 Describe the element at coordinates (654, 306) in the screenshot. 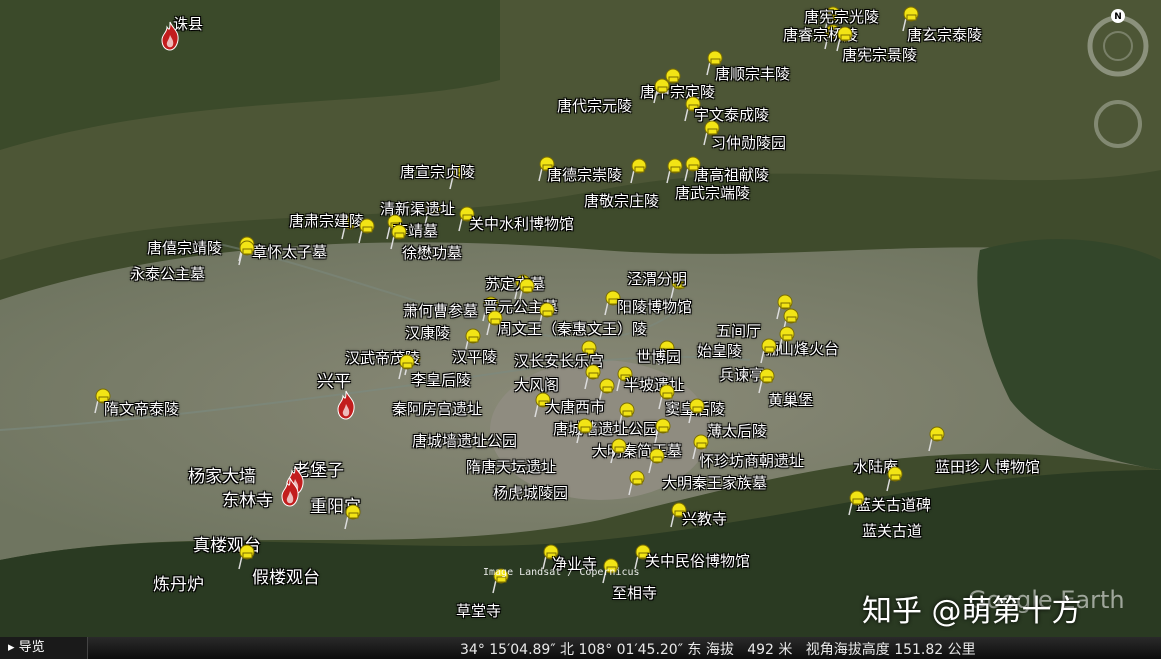

I see `placemark-label: 阳陵博物馆` at that location.